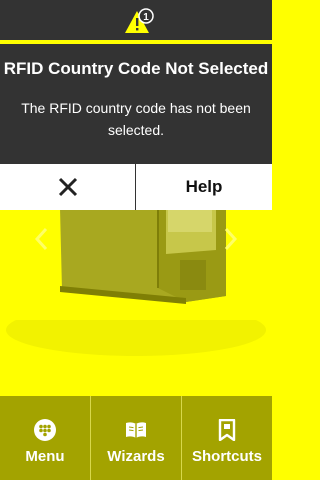  Describe the element at coordinates (230, 239) in the screenshot. I see `chevron-right-icon` at that location.